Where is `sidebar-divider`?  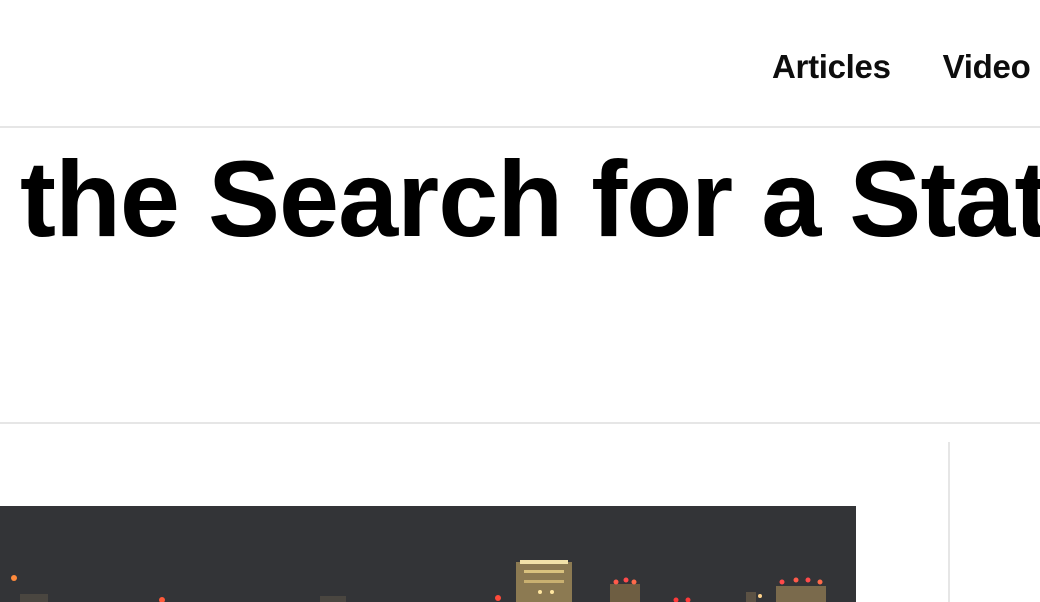 sidebar-divider is located at coordinates (949, 522).